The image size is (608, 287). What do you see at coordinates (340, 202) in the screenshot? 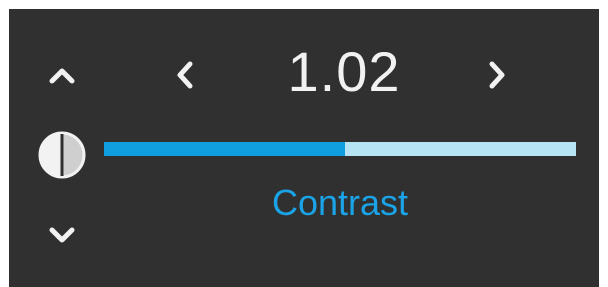
I see `contrast-label: Contrast` at bounding box center [340, 202].